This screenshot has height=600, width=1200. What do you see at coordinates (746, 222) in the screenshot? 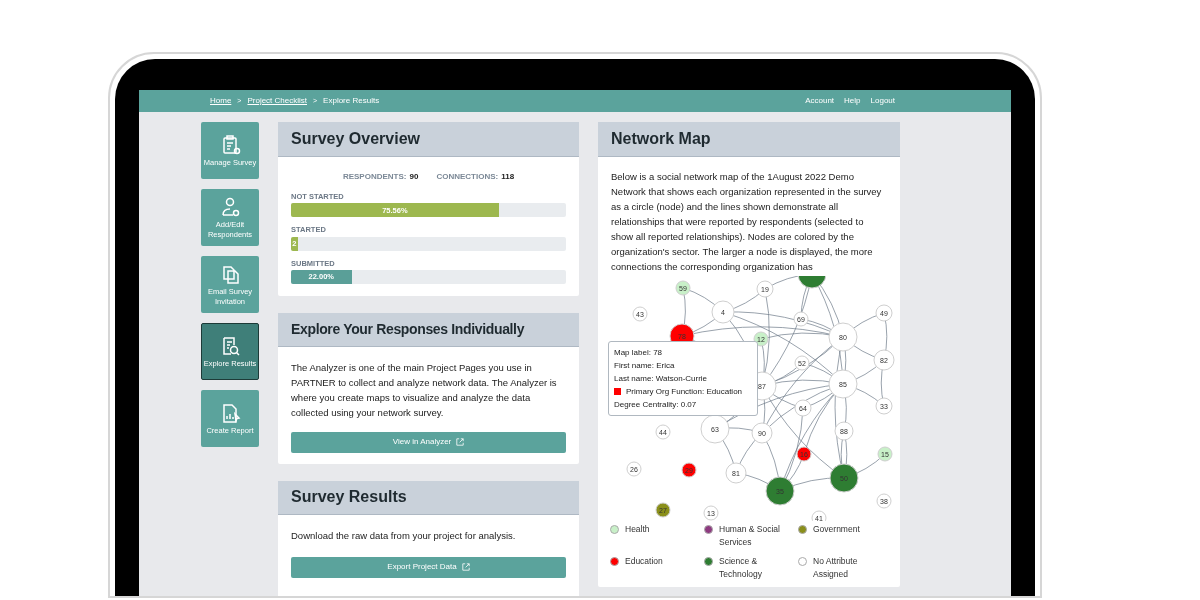
I see `description-text: Below is a social network map of the 1August 2022 Demo Network that shows each organization represented in the survey as a circle (node) and the lines shown demonstrate all relationships that were reported by respondents (selected to show all reported relationships). Nodes are colored by the organization's sector. The larger a node is displayed, the more connections the corresponding organization has` at bounding box center [746, 222].